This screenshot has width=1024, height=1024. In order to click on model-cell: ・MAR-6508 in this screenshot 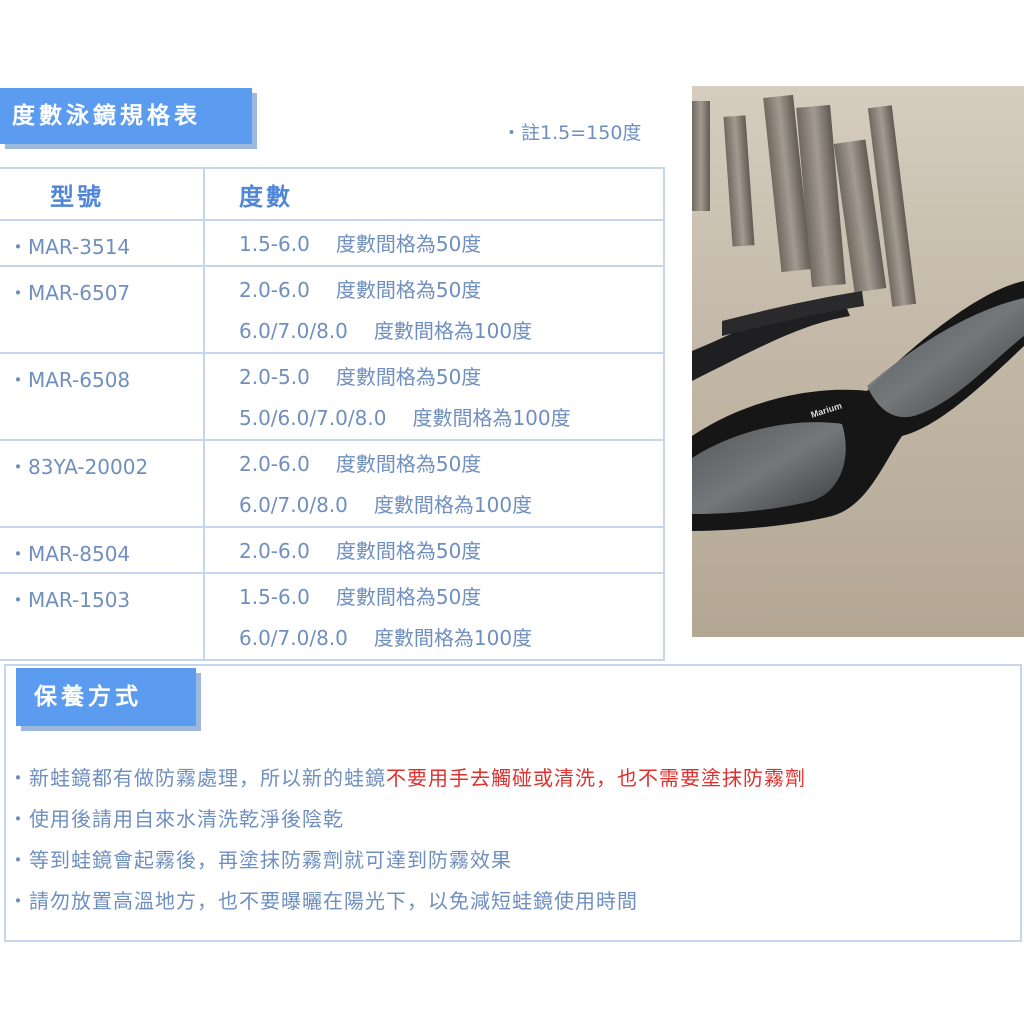, I will do `click(102, 396)`.